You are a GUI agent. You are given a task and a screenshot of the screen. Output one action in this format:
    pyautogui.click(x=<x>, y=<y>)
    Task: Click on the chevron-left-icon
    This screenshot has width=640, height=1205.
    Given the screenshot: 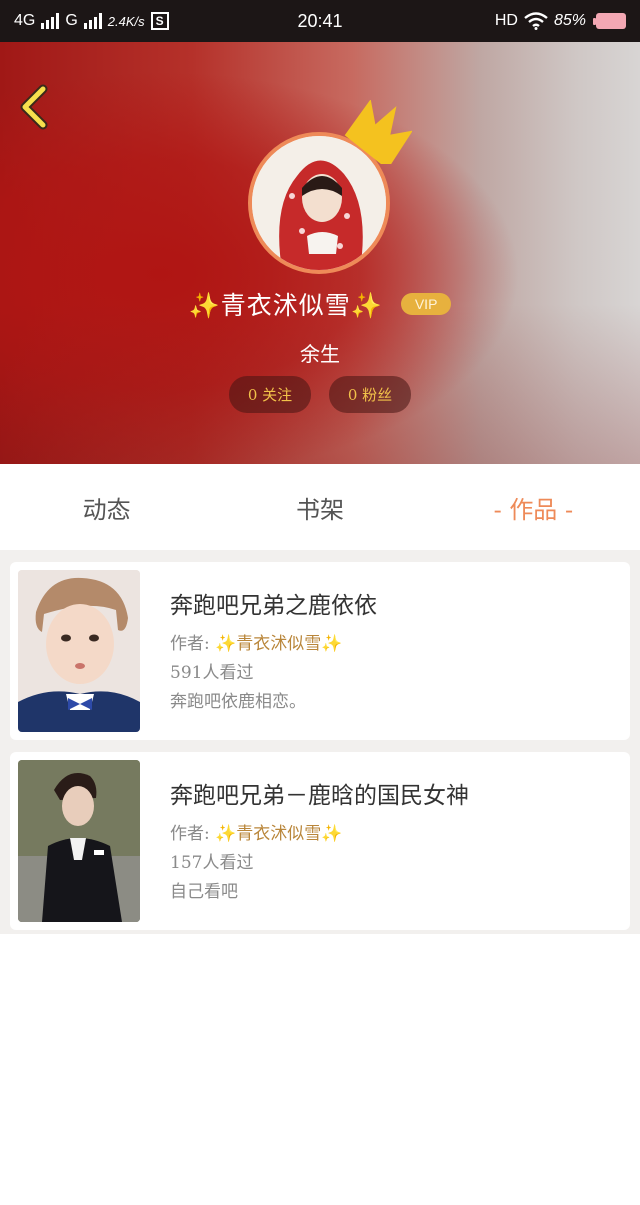 What is the action you would take?
    pyautogui.click(x=34, y=107)
    